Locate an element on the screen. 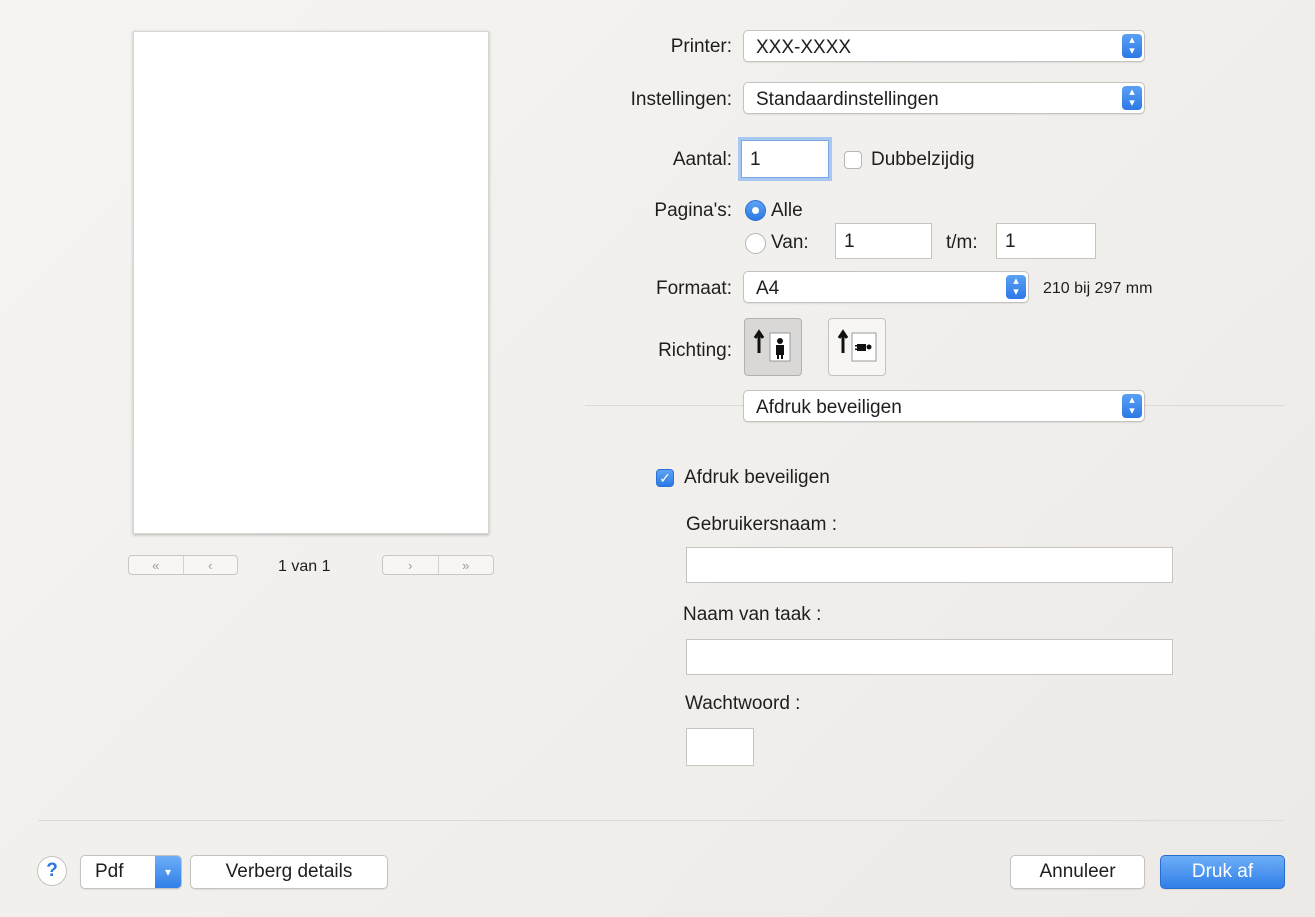  password-label: Wachtwoord : is located at coordinates (743, 703).